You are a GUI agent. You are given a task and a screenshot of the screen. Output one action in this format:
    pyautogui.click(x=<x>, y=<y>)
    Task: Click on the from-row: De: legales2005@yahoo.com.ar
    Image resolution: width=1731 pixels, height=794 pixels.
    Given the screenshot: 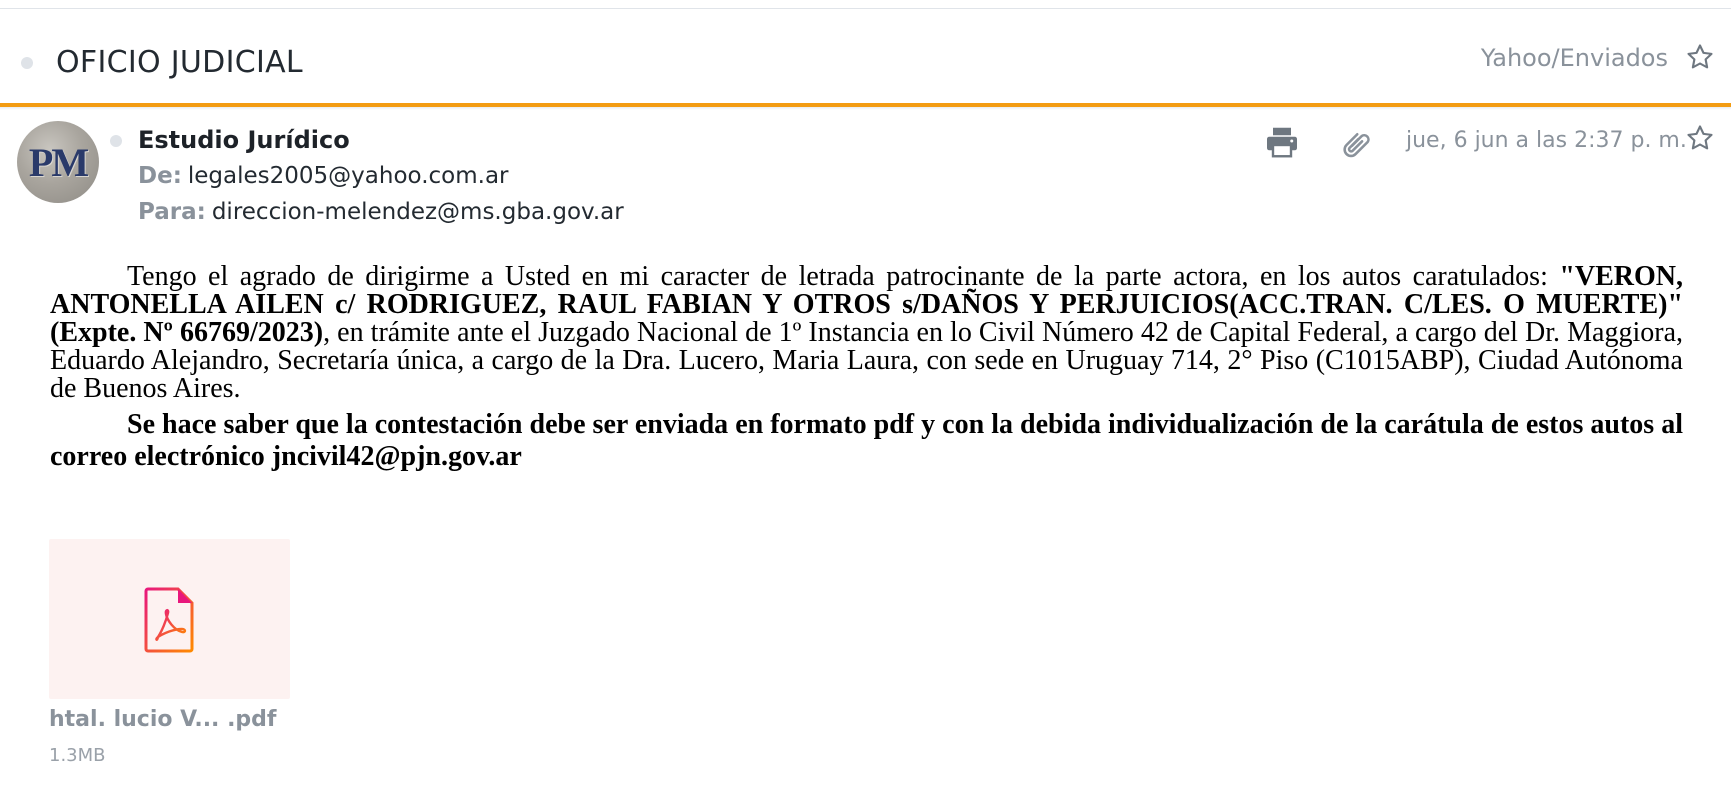 What is the action you would take?
    pyautogui.click(x=323, y=176)
    